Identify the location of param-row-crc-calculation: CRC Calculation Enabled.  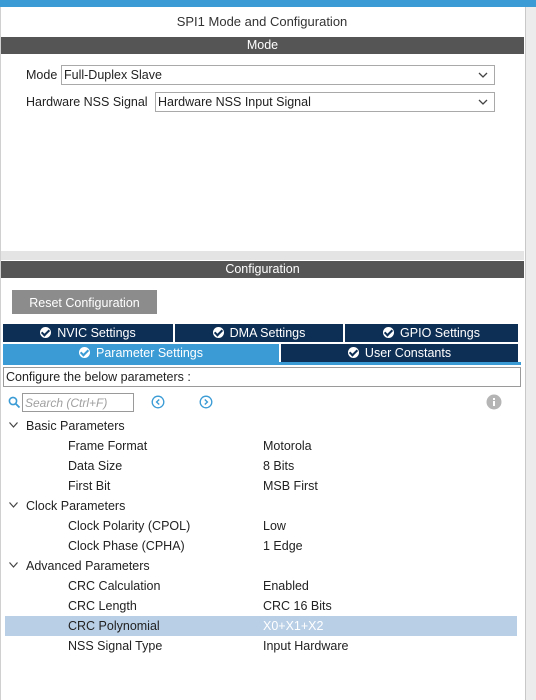
(261, 586).